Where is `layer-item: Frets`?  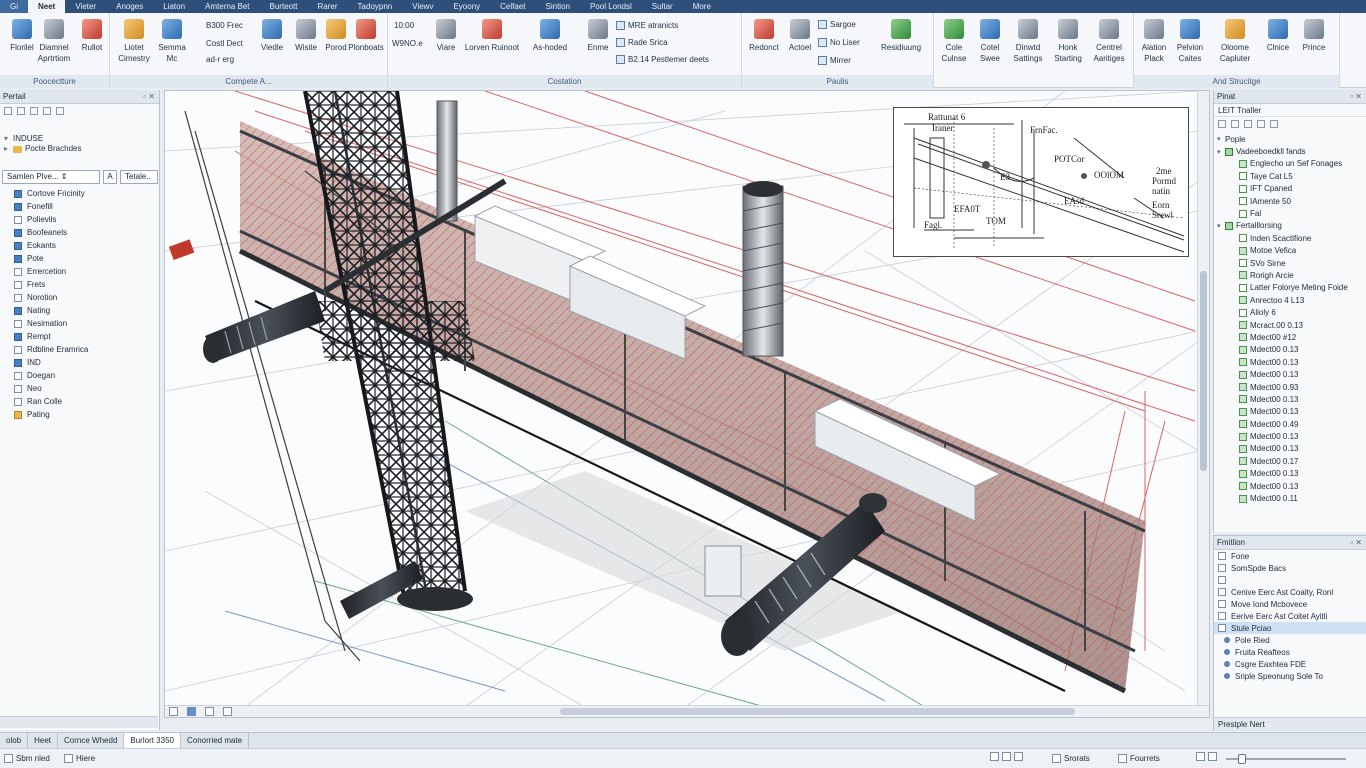 layer-item: Frets is located at coordinates (79, 284).